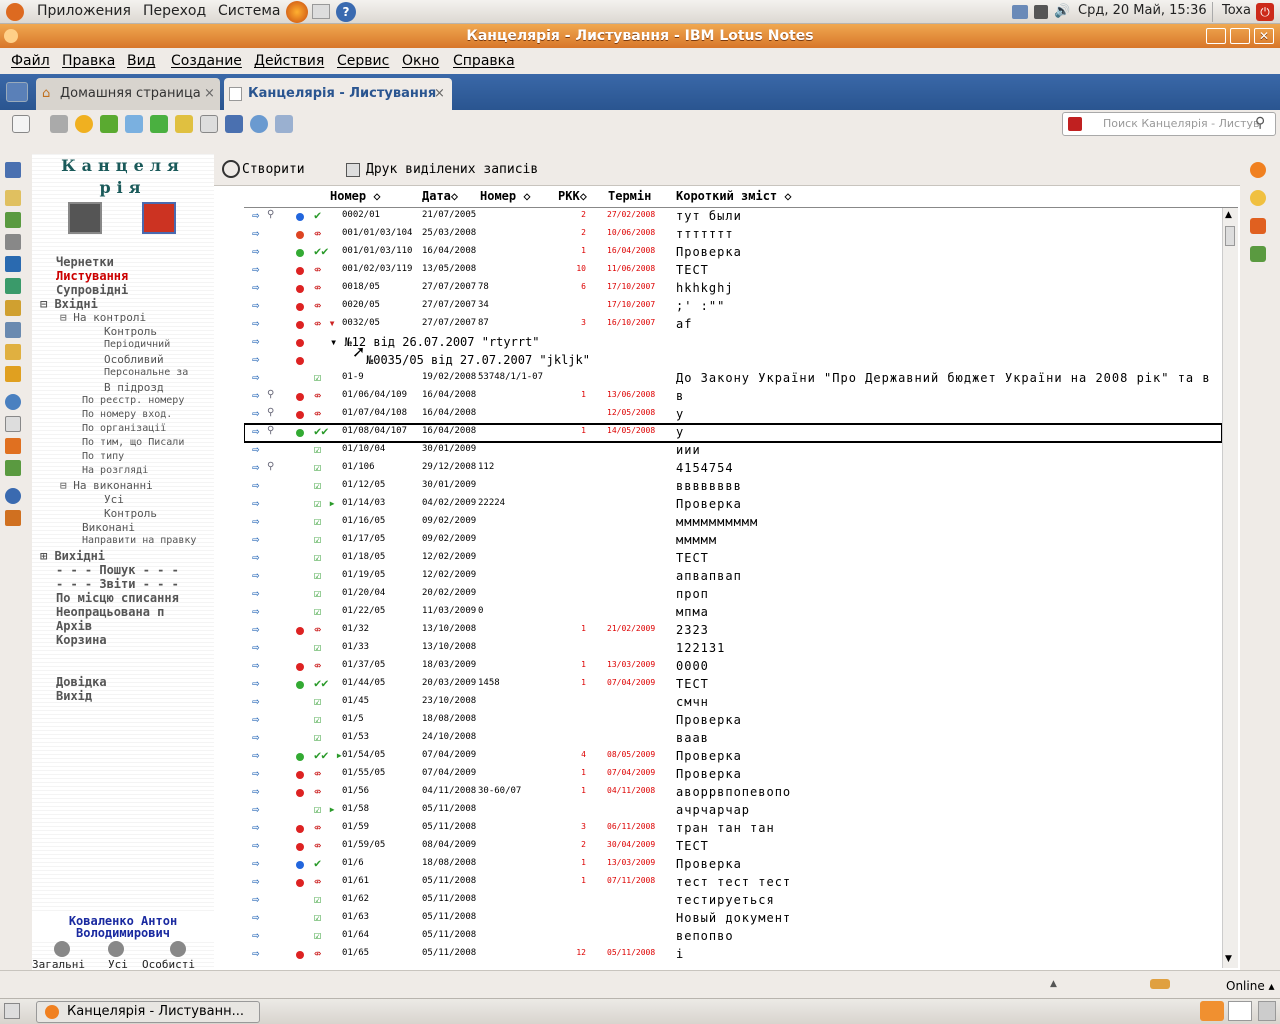  Describe the element at coordinates (733, 847) in the screenshot. I see `table-row: ⇨ ⇎ 01/59/05 08/04/2009 2 30/04/2009 ТЕСТ` at that location.